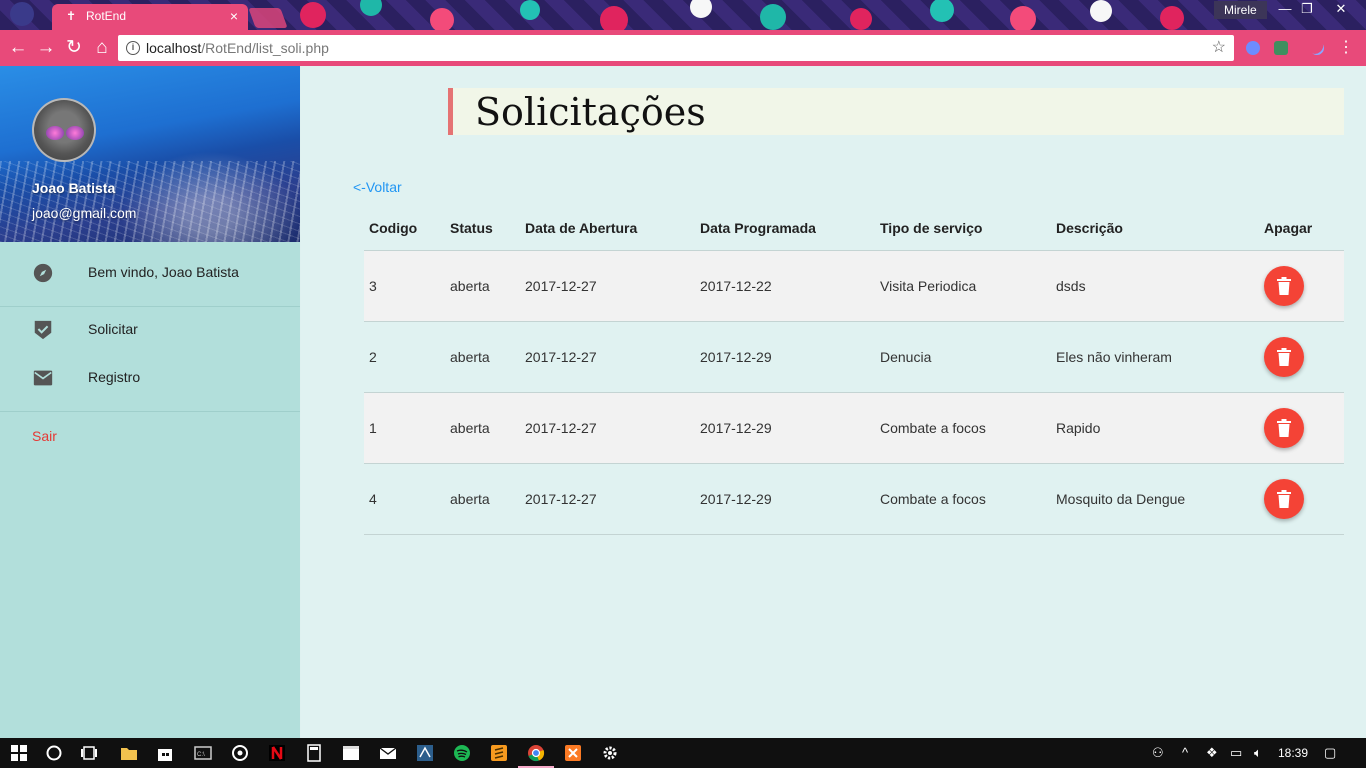 This screenshot has height=768, width=1366. Describe the element at coordinates (351, 753) in the screenshot. I see `video-editor-icon` at that location.